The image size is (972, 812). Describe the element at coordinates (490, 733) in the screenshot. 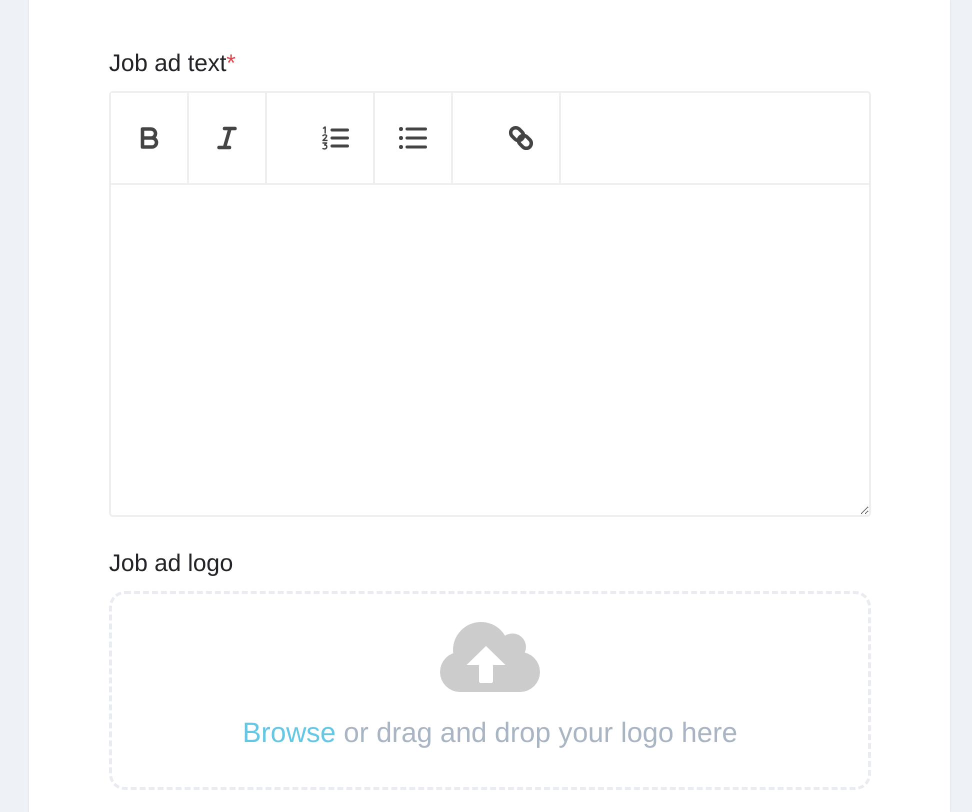

I see `upload-prompt: Browse or drag and drop your logo here` at that location.